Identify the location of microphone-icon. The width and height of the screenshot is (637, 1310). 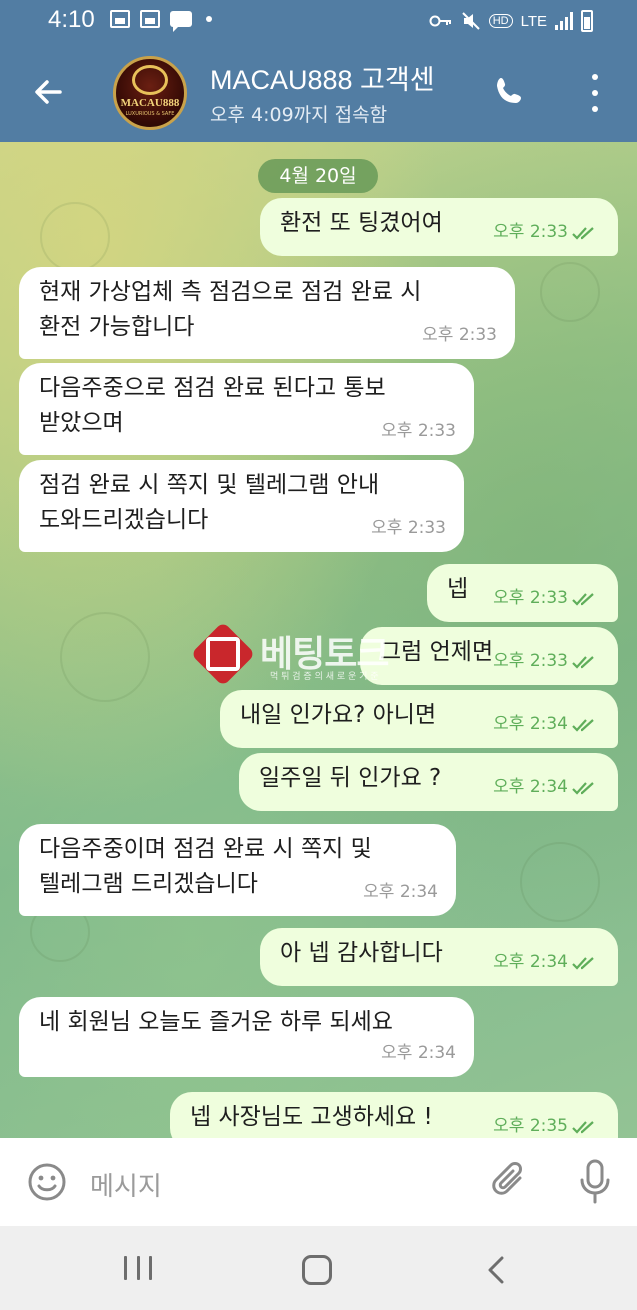
(595, 1182).